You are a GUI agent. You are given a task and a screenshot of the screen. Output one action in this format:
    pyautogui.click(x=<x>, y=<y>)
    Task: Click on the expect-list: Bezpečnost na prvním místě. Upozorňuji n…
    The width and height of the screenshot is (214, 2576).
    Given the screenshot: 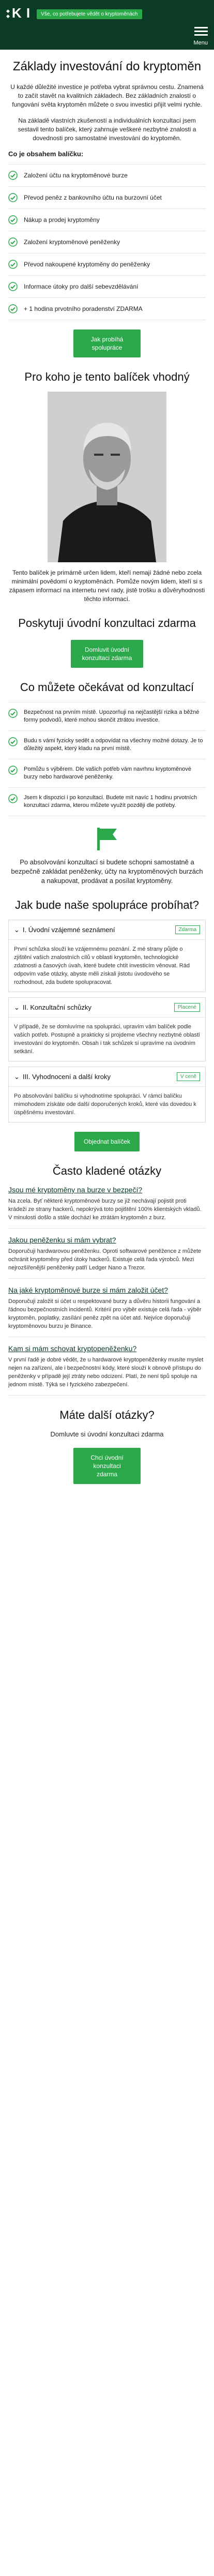 What is the action you would take?
    pyautogui.click(x=107, y=759)
    